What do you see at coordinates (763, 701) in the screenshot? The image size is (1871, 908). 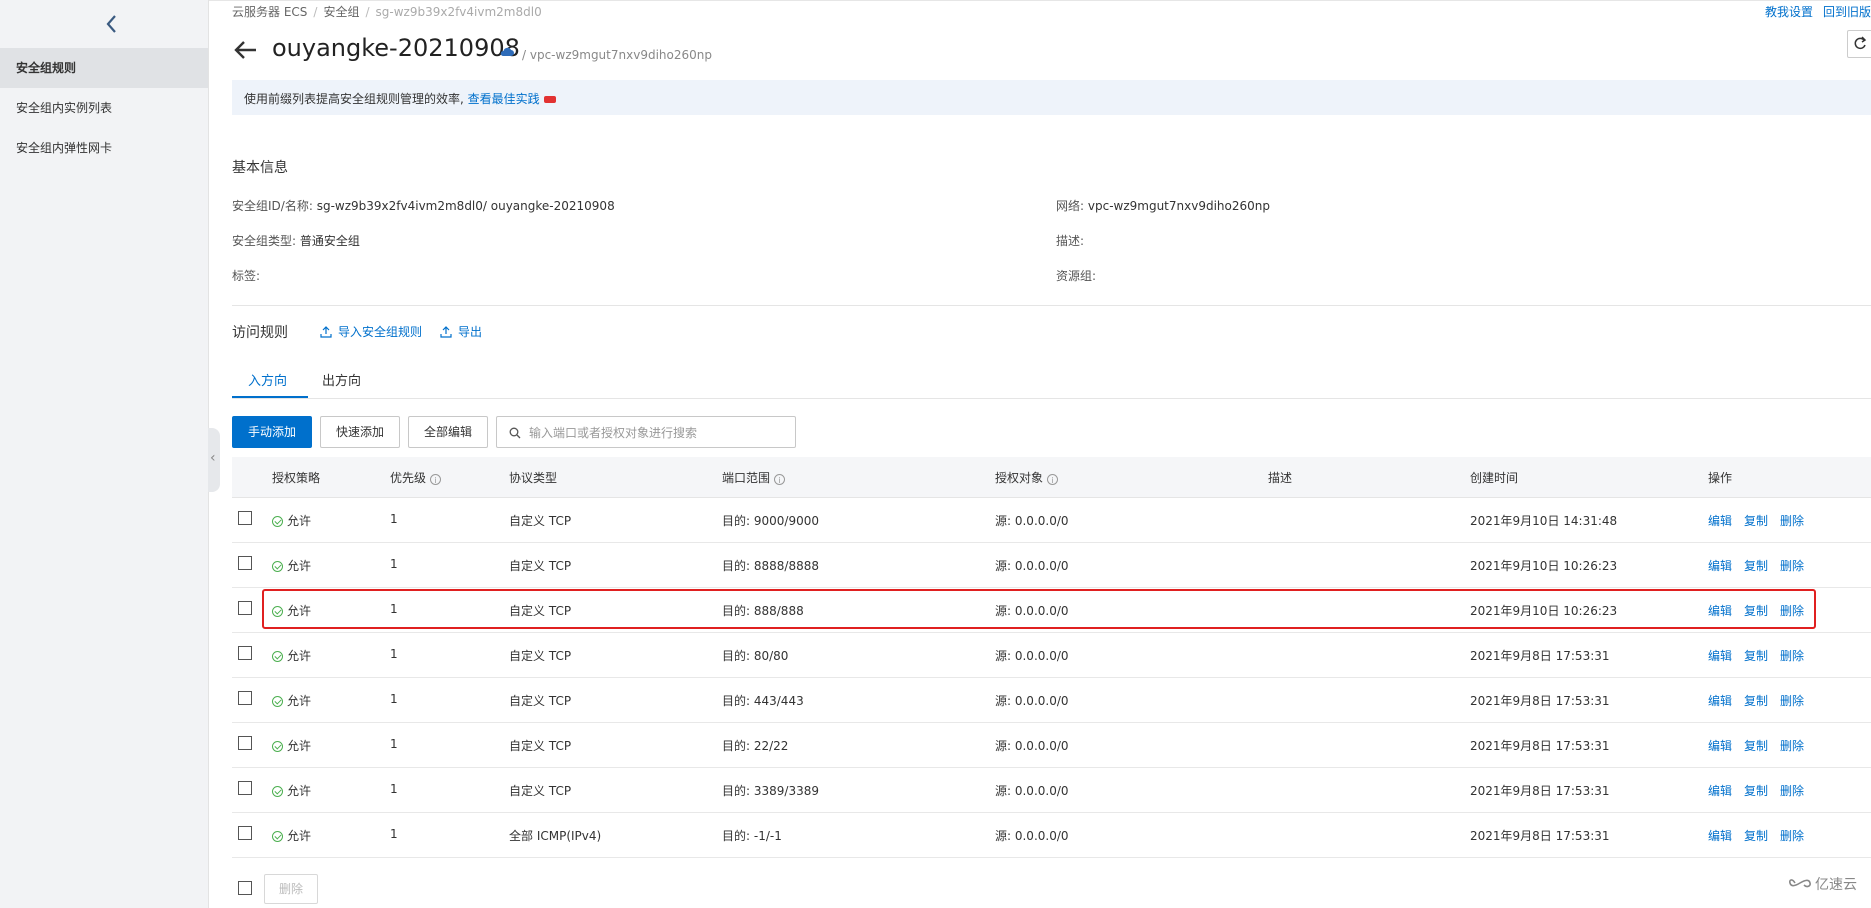 I see `port-cell: 目的: 443/443` at bounding box center [763, 701].